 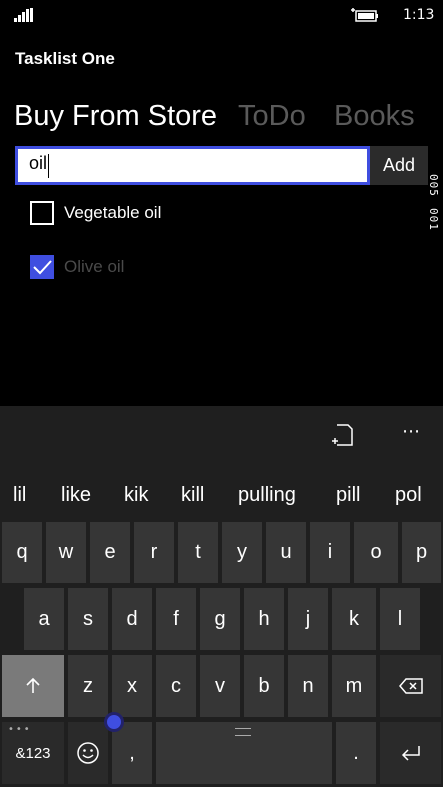 I want to click on key-k: k, so click(x=354, y=619).